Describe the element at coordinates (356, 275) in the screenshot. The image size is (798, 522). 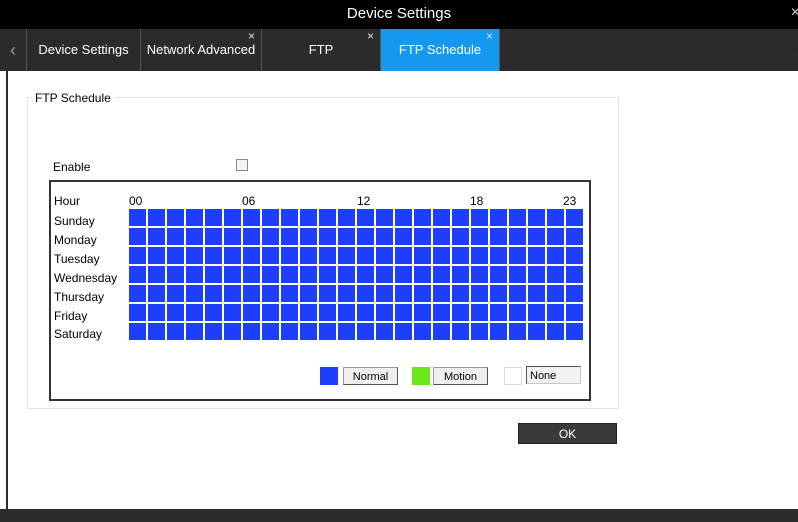
I see `schedule-grid` at that location.